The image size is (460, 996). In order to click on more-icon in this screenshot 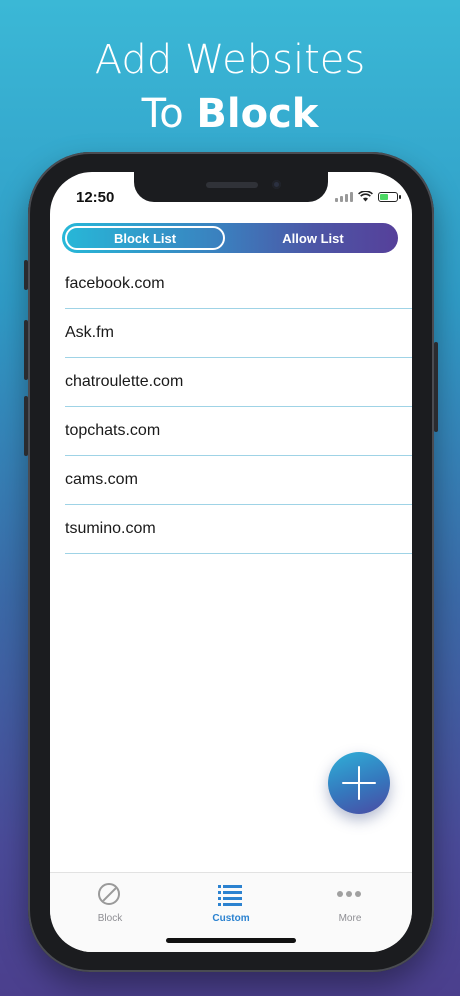, I will do `click(349, 894)`.